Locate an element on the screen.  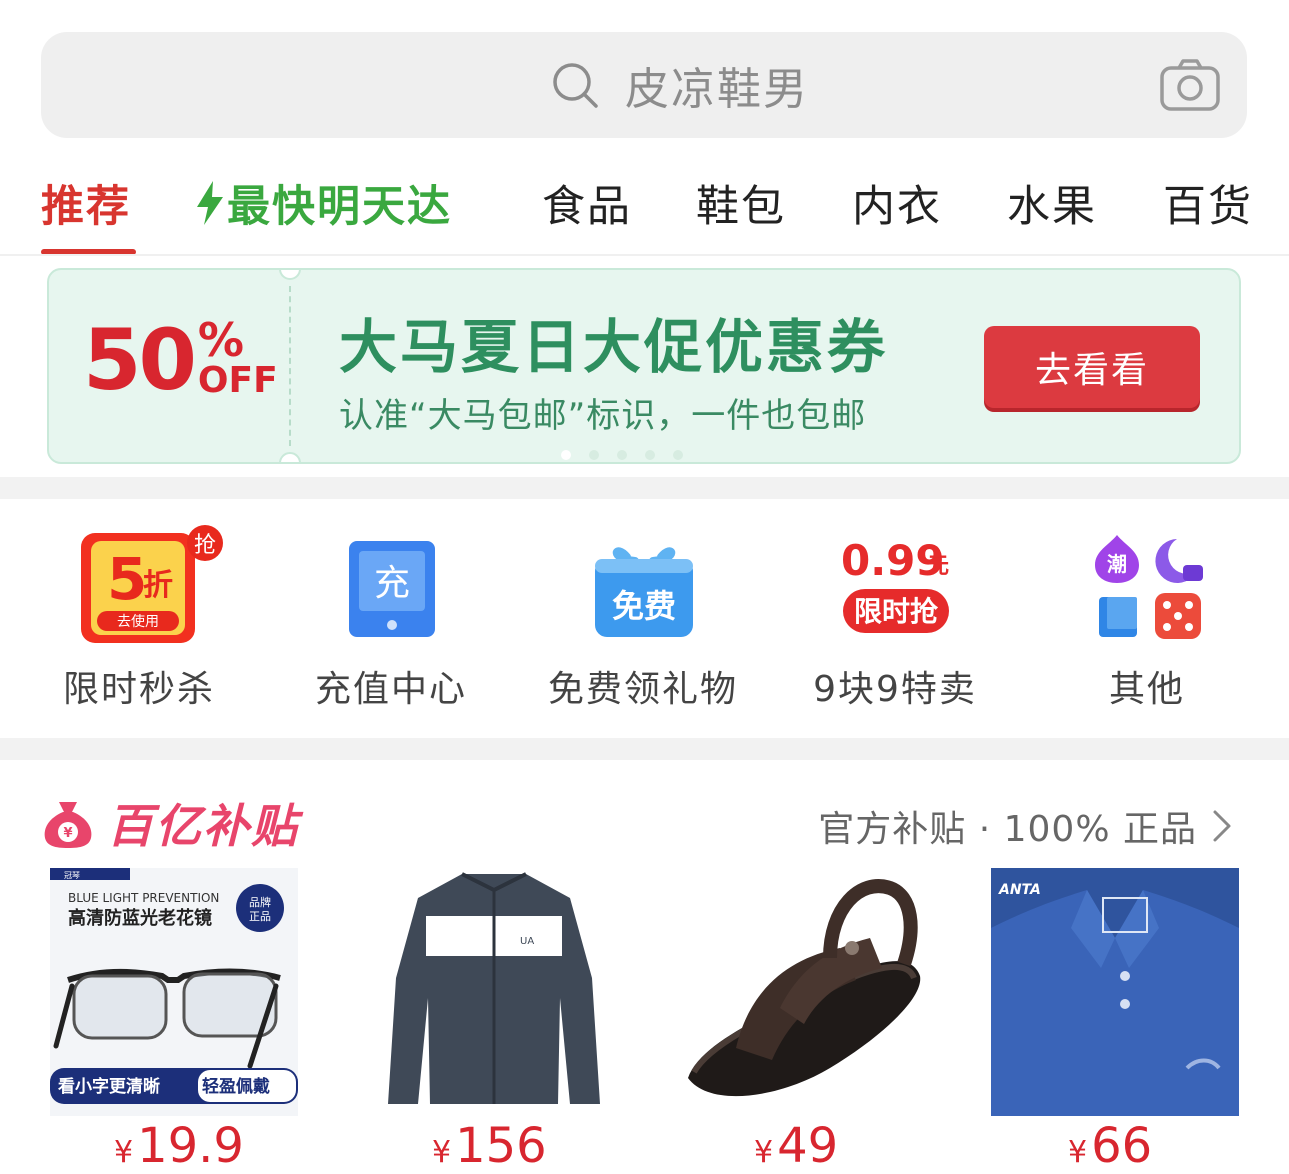
discount-badge: 50 % OFF is located at coordinates (180, 360).